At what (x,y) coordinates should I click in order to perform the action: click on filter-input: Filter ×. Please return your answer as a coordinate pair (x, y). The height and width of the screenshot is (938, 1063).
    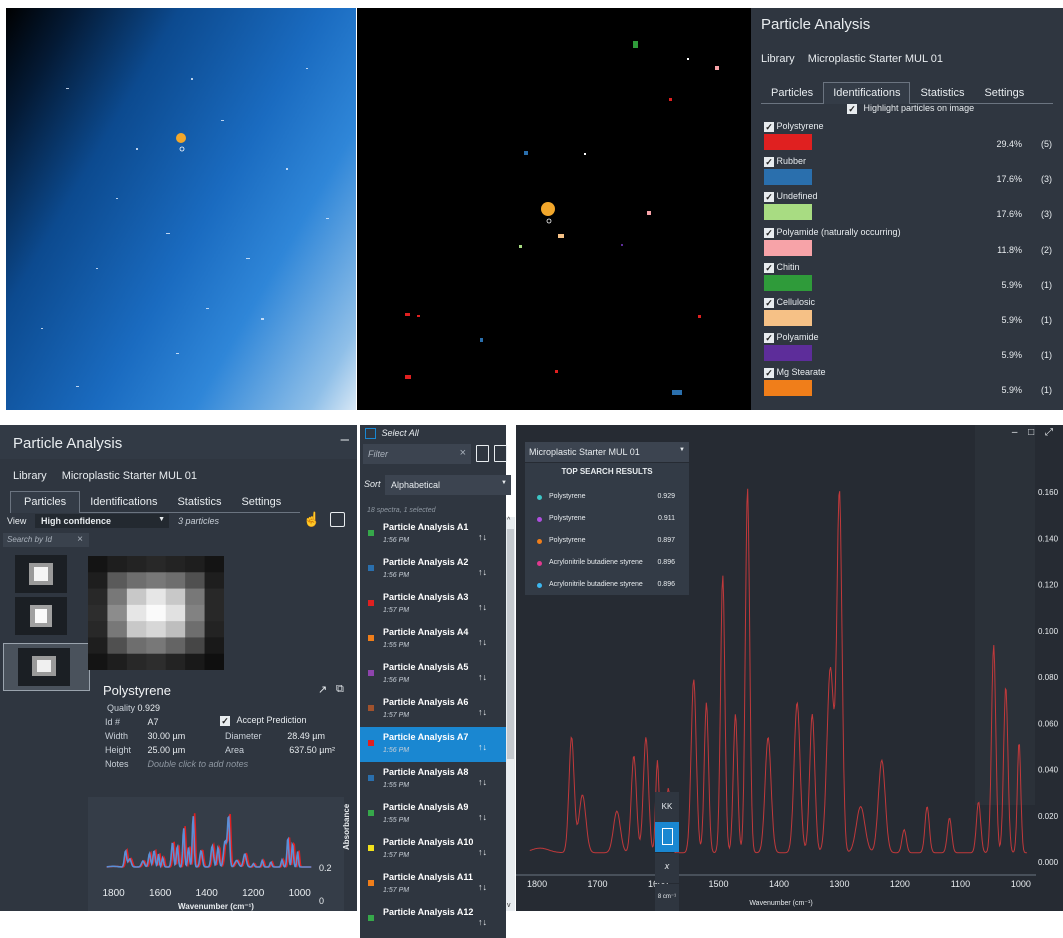
    Looking at the image, I should click on (417, 454).